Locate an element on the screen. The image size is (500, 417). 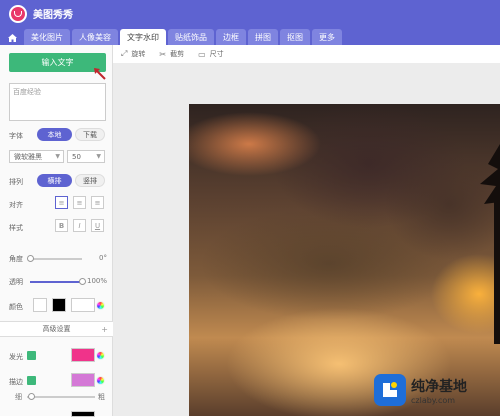
glow-label: 发光 is located at coordinates (16, 357).